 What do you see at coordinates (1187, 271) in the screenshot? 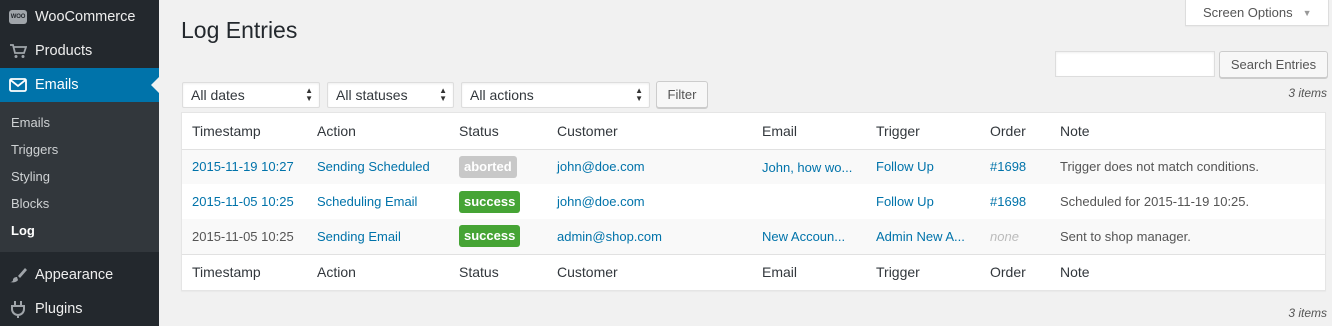
I see `column-footer-note: Note` at bounding box center [1187, 271].